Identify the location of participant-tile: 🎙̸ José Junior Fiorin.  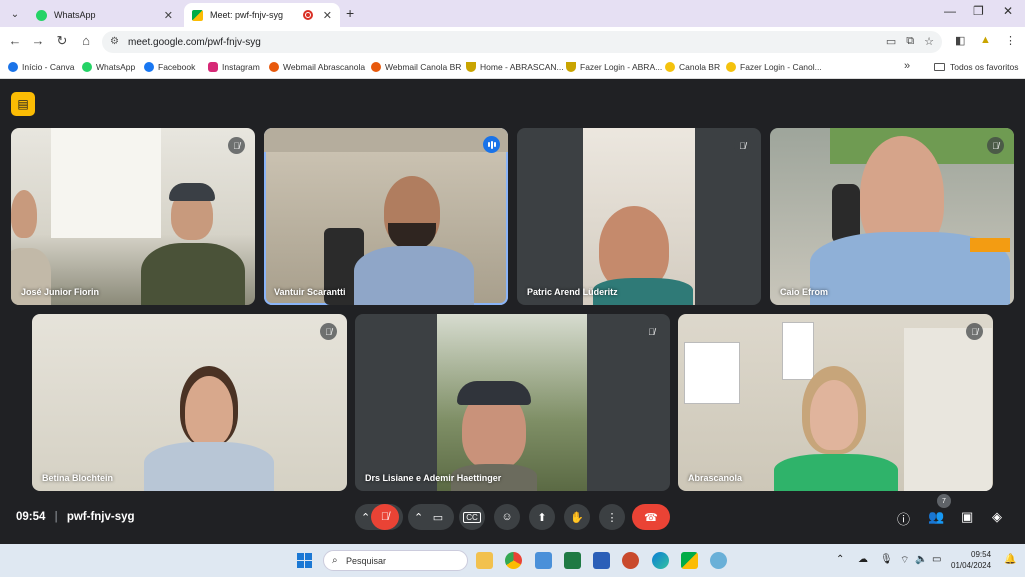
(133, 216).